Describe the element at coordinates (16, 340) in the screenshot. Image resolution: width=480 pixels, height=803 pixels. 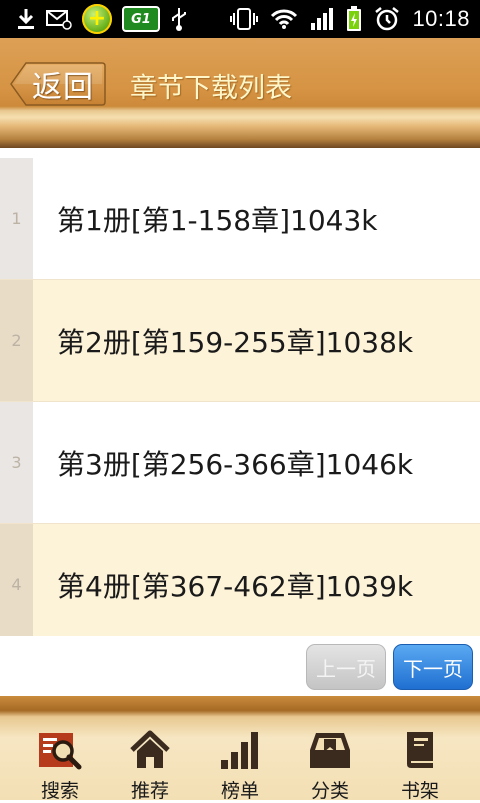
I see `list-item-index: 2` at that location.